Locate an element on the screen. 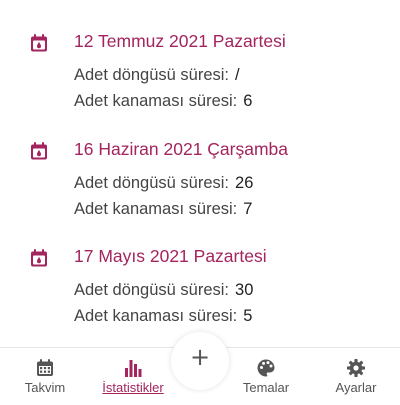 The height and width of the screenshot is (405, 400). cycle-length-value: 30 is located at coordinates (244, 290).